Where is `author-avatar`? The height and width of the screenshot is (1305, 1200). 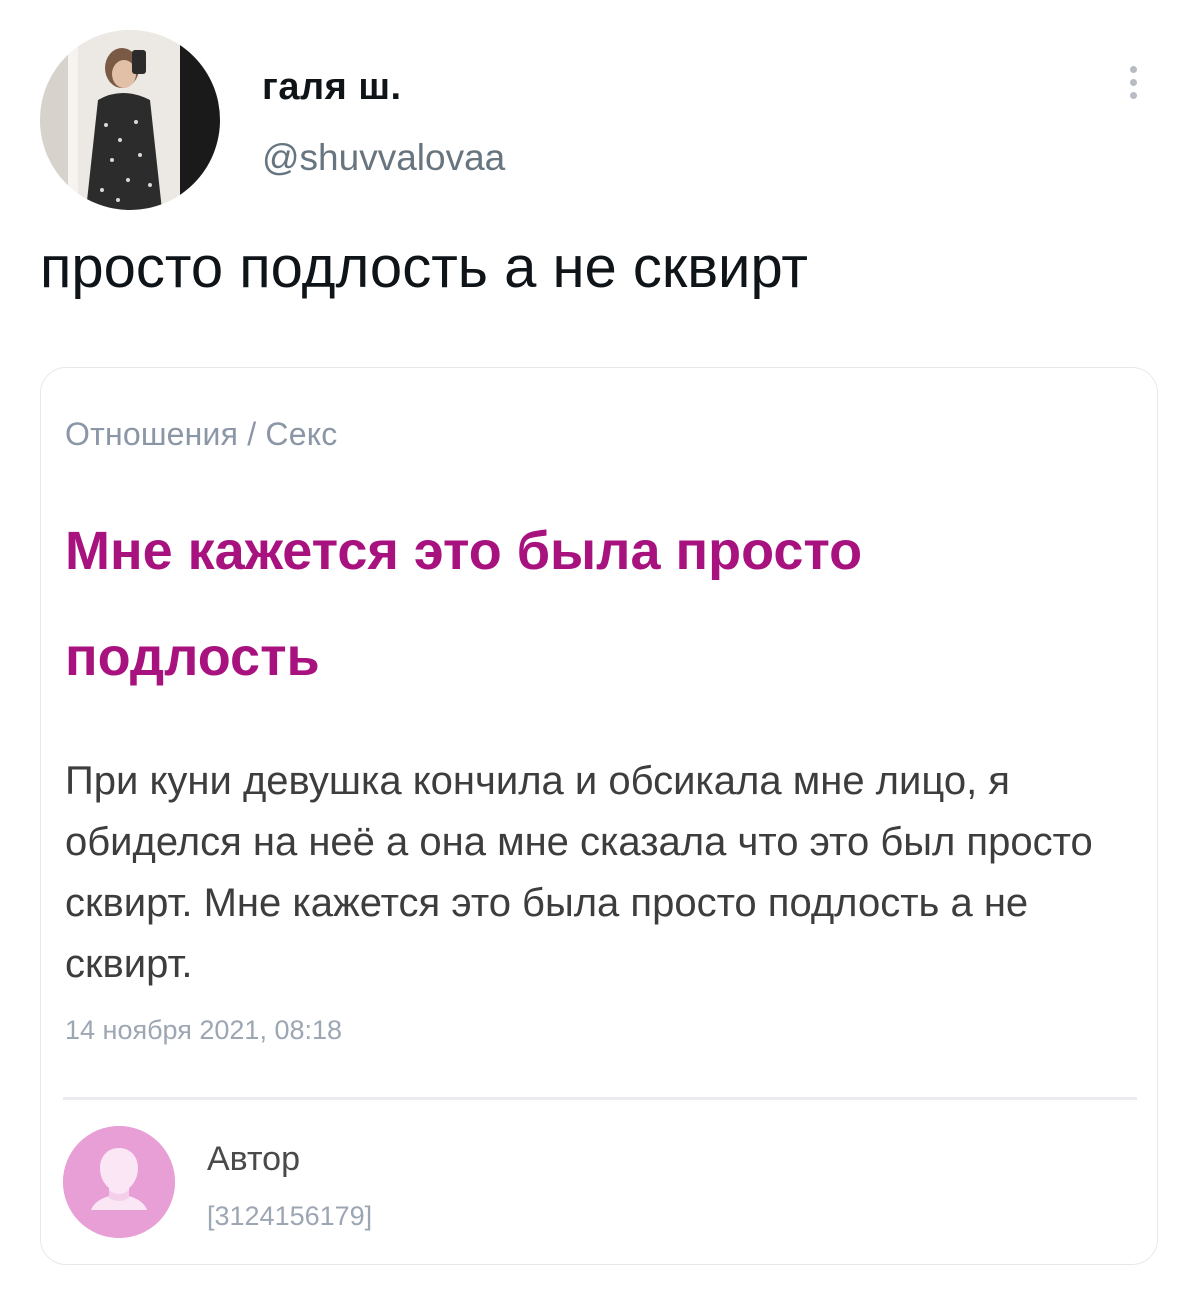
author-avatar is located at coordinates (119, 1182).